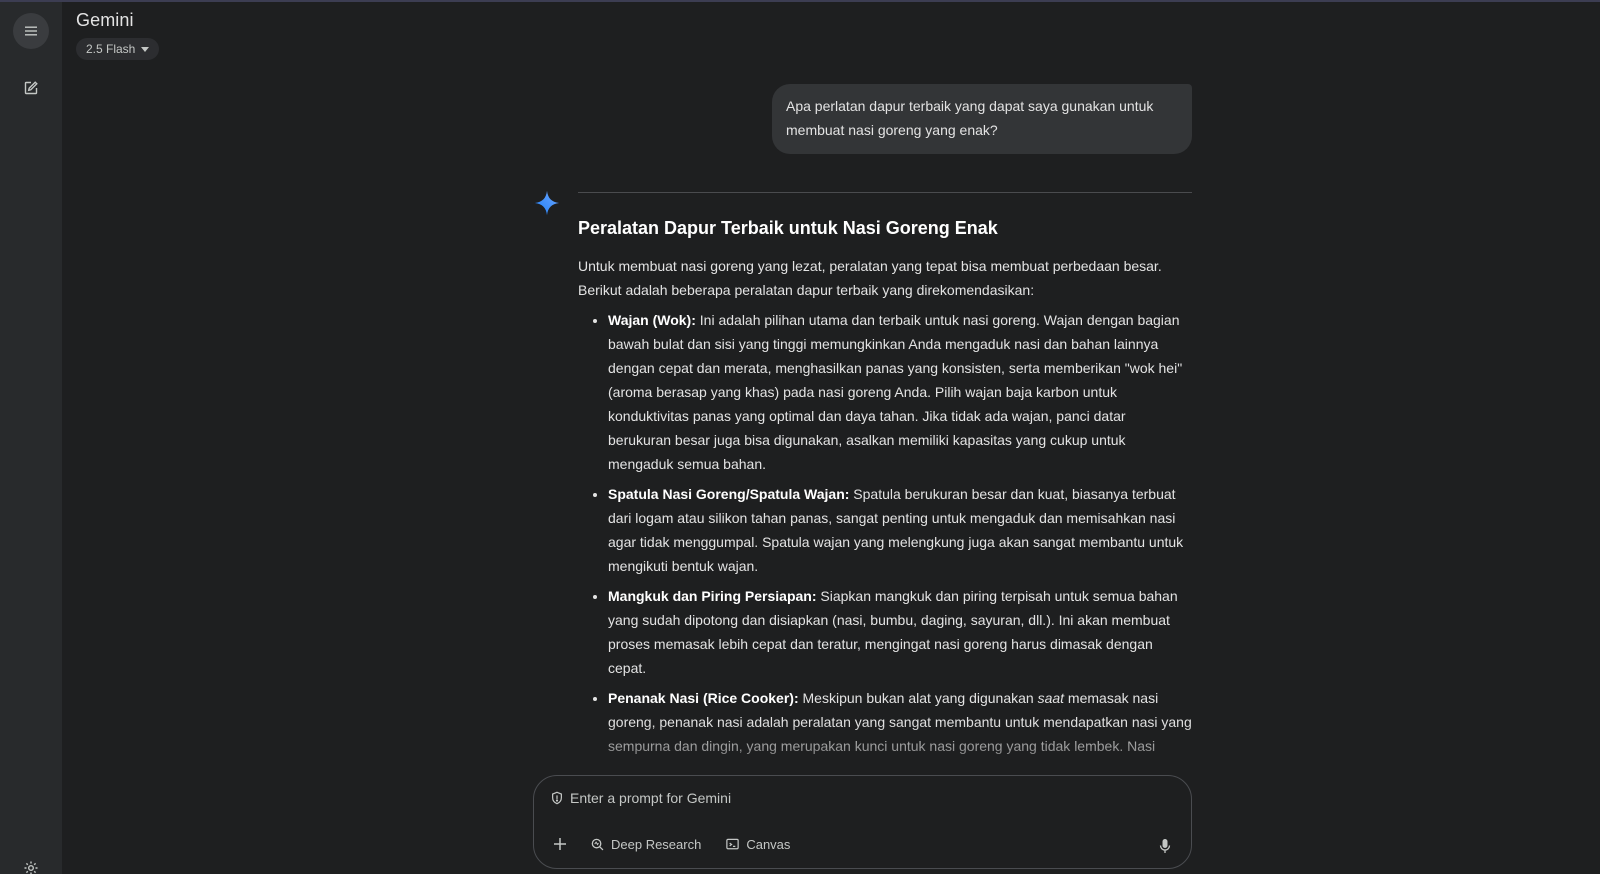  What do you see at coordinates (768, 844) in the screenshot?
I see `canvas-label: Canvas` at bounding box center [768, 844].